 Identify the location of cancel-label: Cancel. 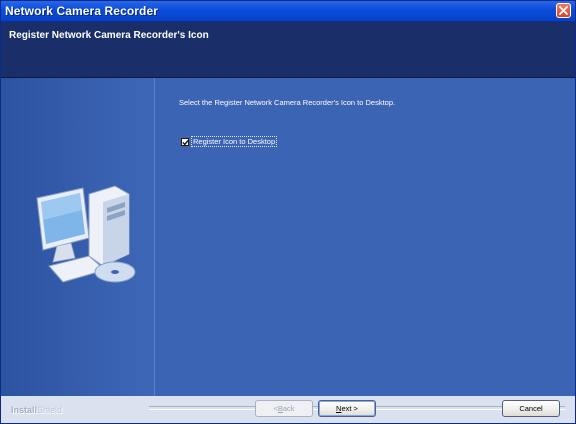
(531, 408).